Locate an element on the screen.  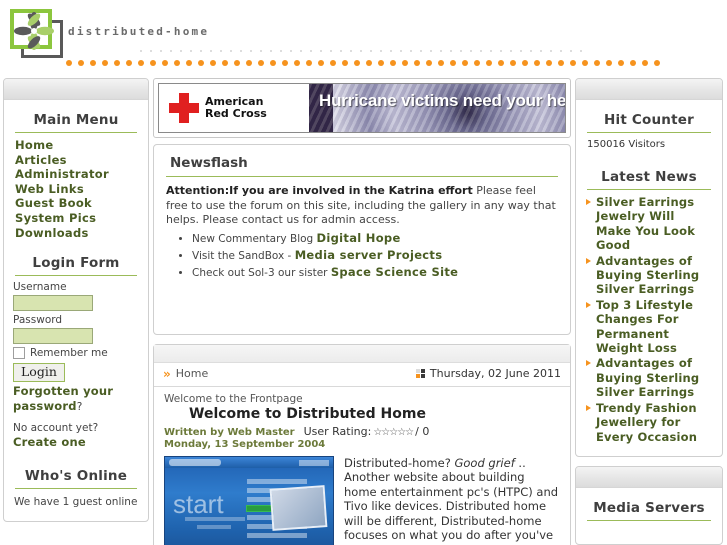
newsflash-spacer is located at coordinates (362, 303).